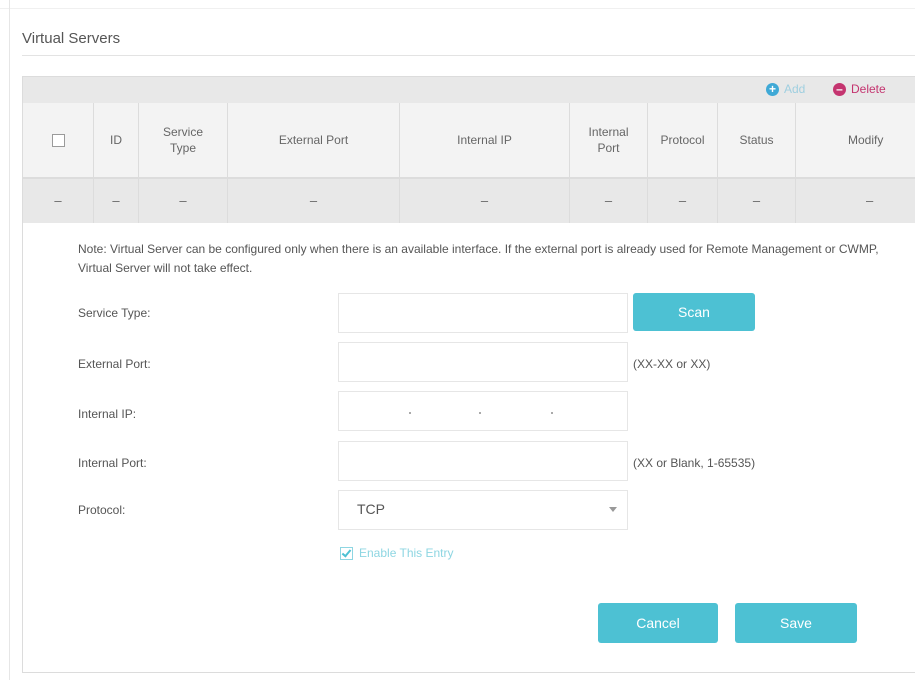 The width and height of the screenshot is (915, 680). Describe the element at coordinates (483, 362) in the screenshot. I see `external-port-input` at that location.